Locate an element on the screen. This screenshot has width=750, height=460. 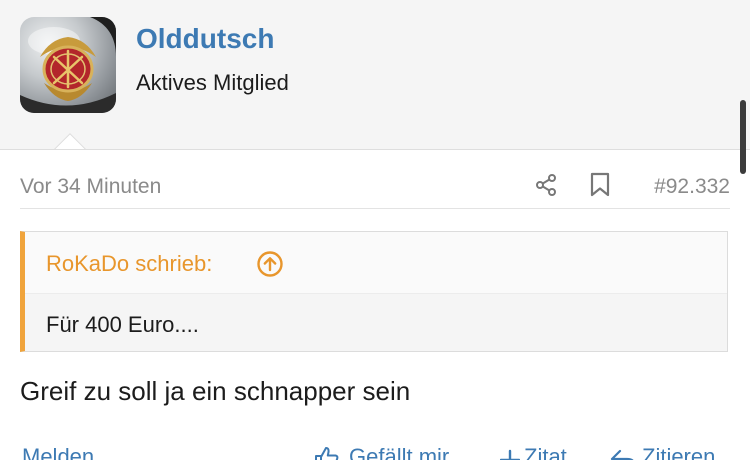
plus-icon is located at coordinates (510, 454).